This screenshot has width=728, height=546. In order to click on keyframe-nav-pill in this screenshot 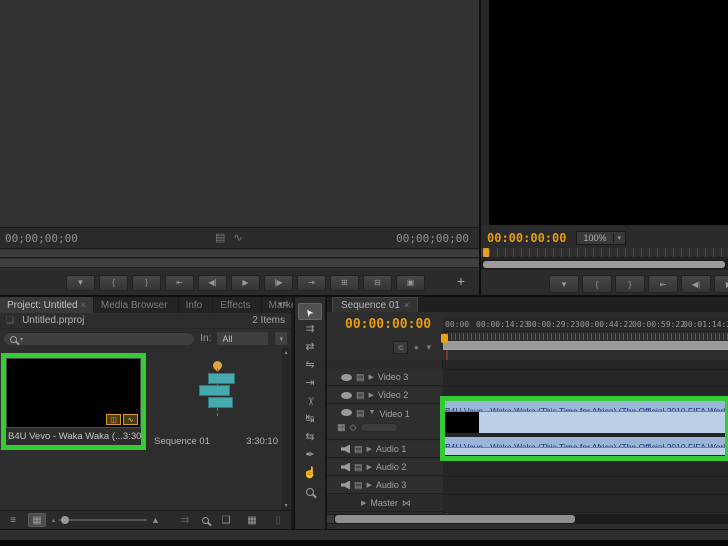, I will do `click(379, 427)`.